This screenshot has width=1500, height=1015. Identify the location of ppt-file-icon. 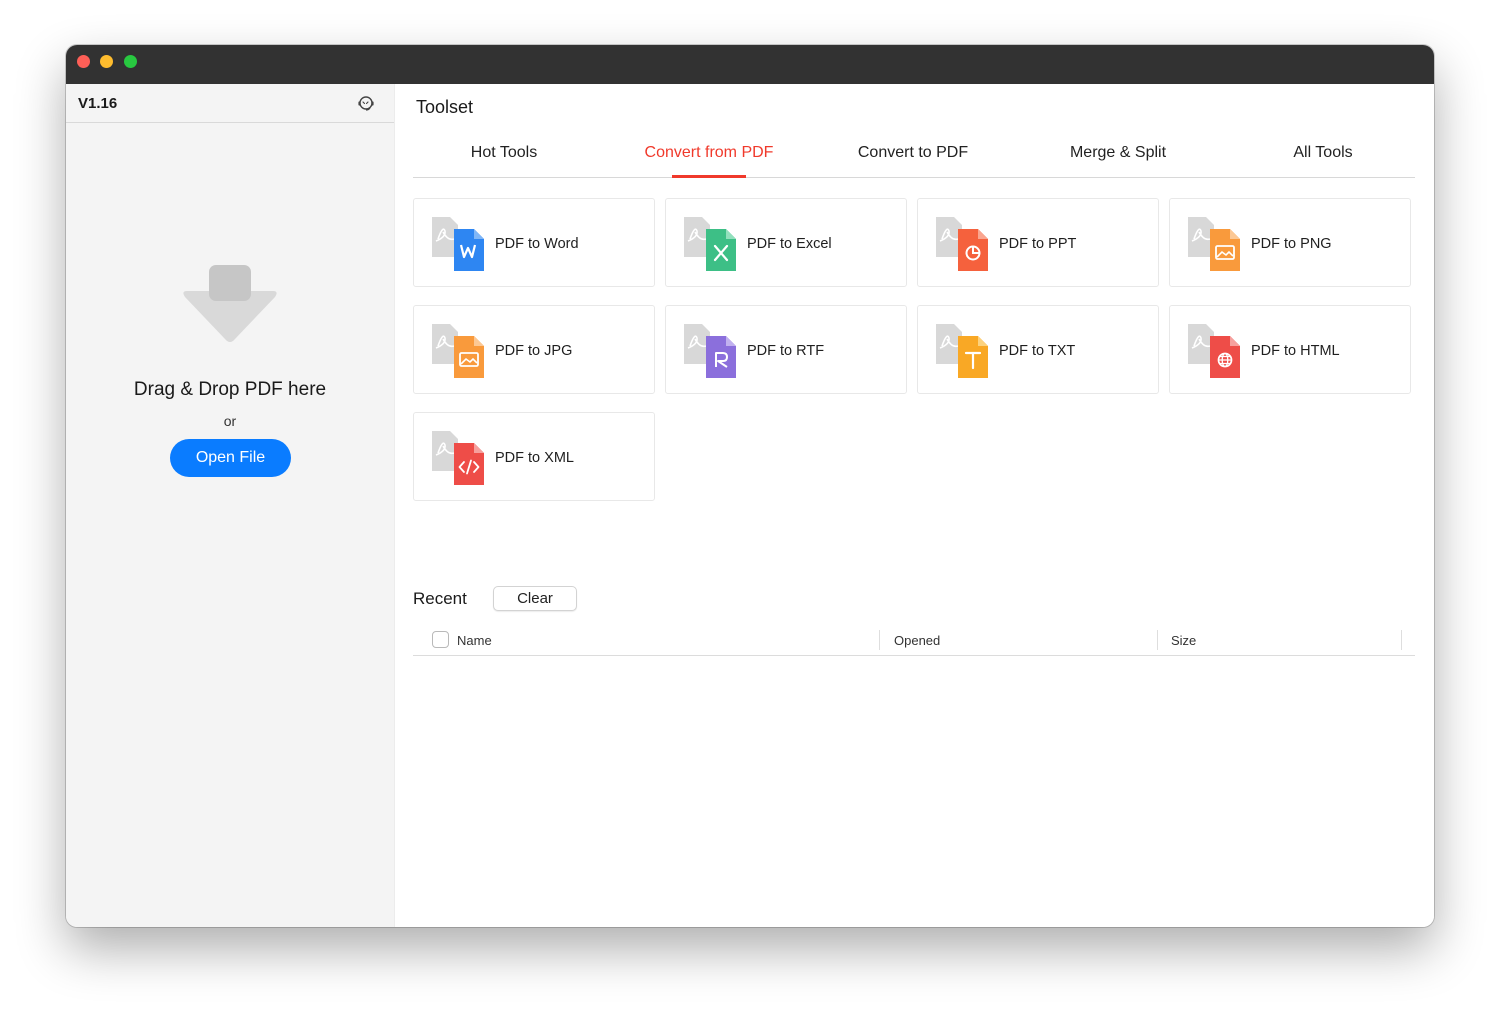
(962, 244).